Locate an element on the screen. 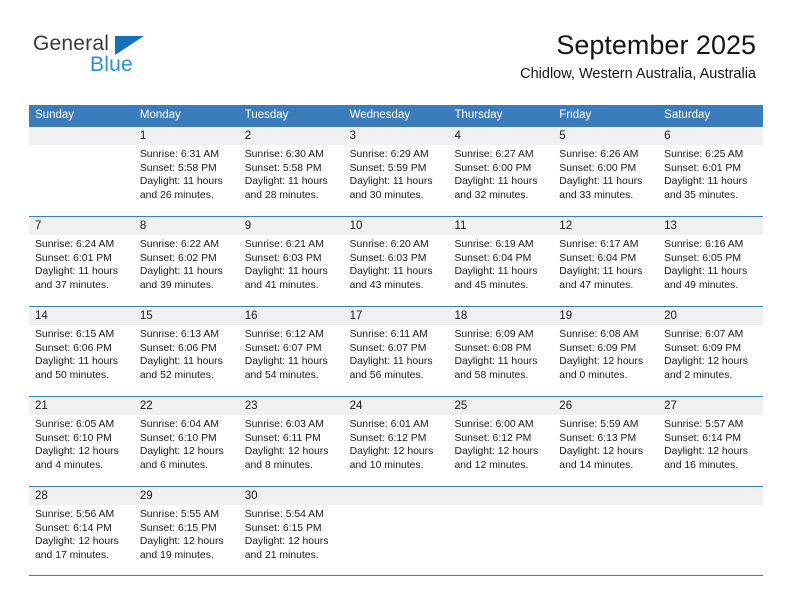 Image resolution: width=792 pixels, height=612 pixels. day-detail-sunrise: Sunrise: 5:56 AM is located at coordinates (75, 514).